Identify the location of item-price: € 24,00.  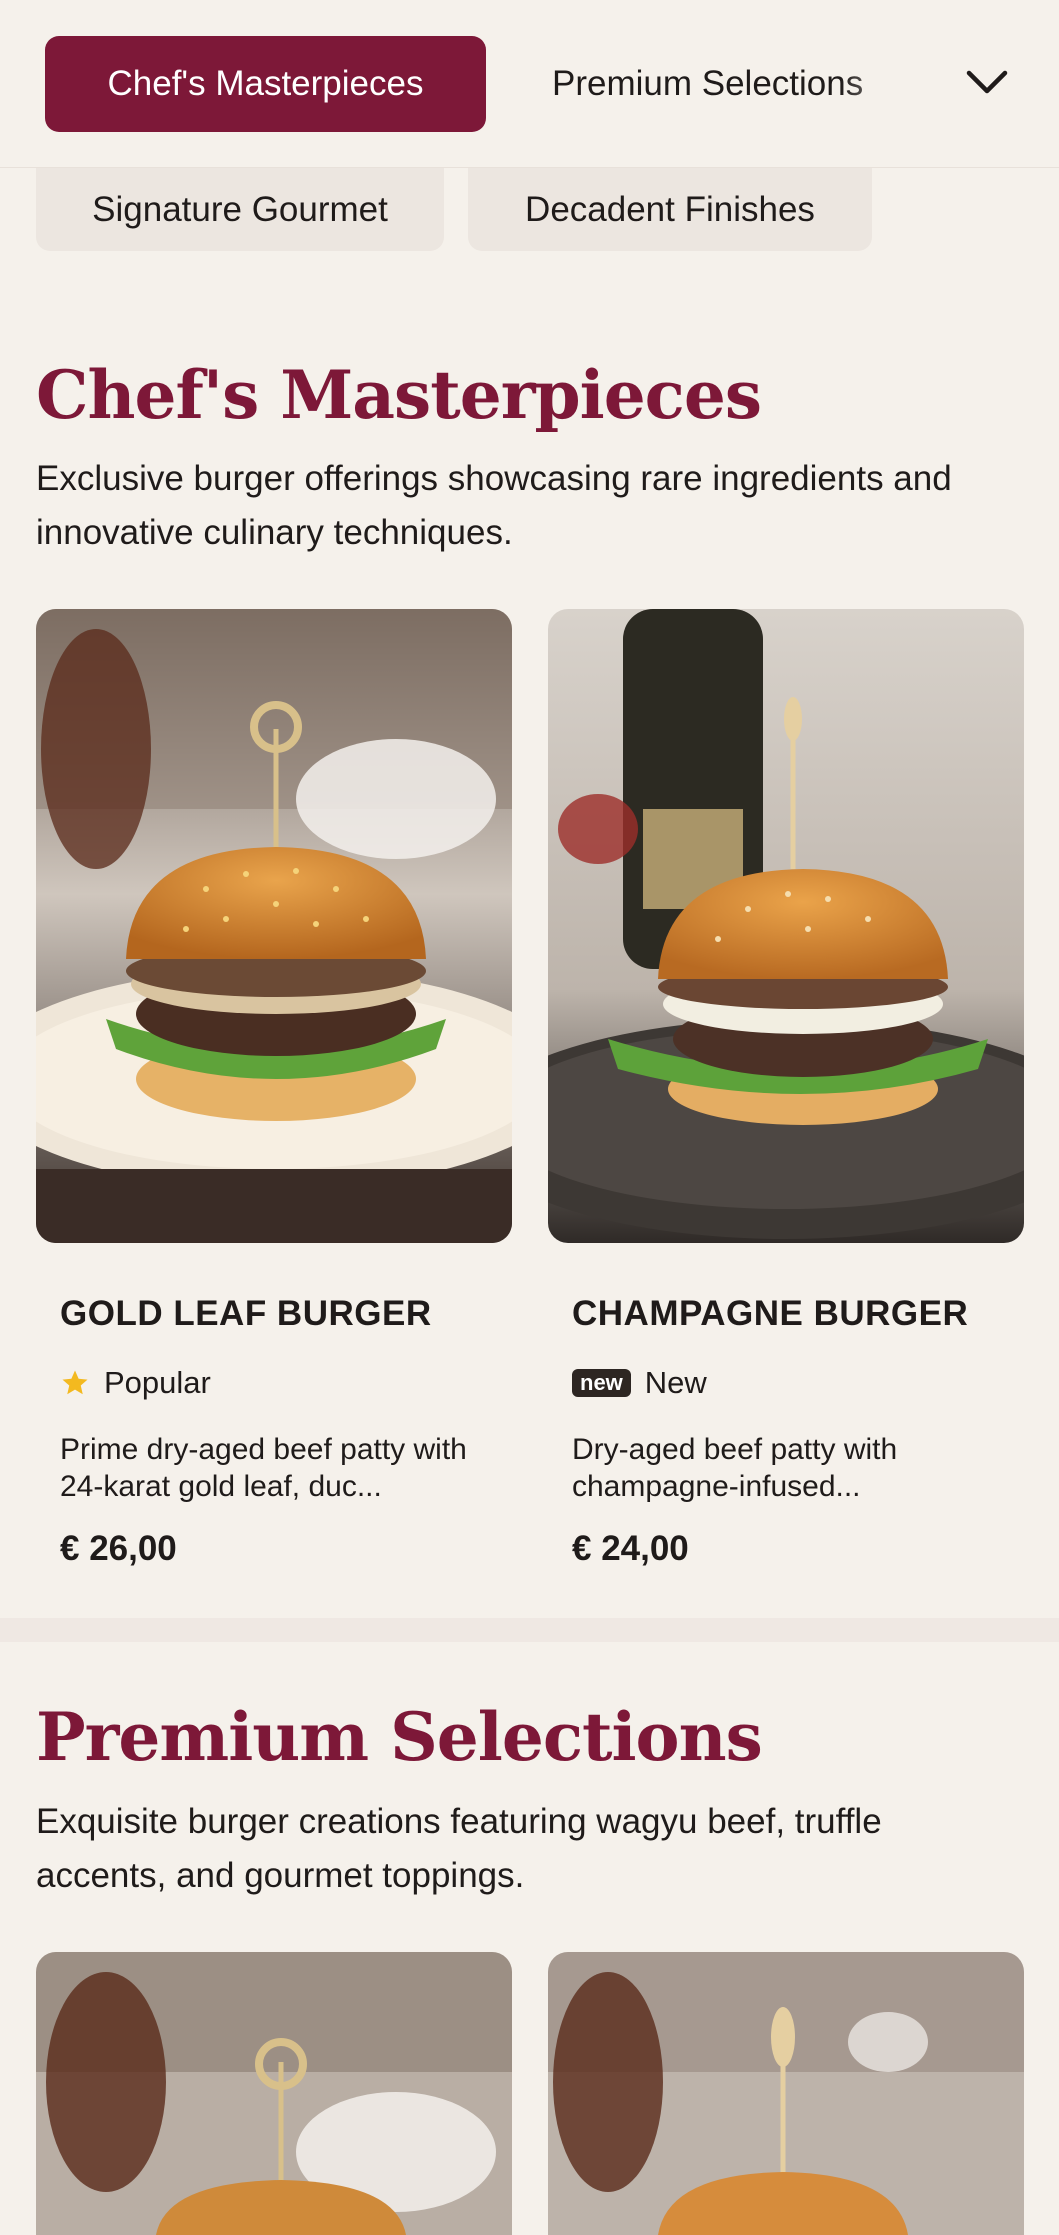
(630, 1548).